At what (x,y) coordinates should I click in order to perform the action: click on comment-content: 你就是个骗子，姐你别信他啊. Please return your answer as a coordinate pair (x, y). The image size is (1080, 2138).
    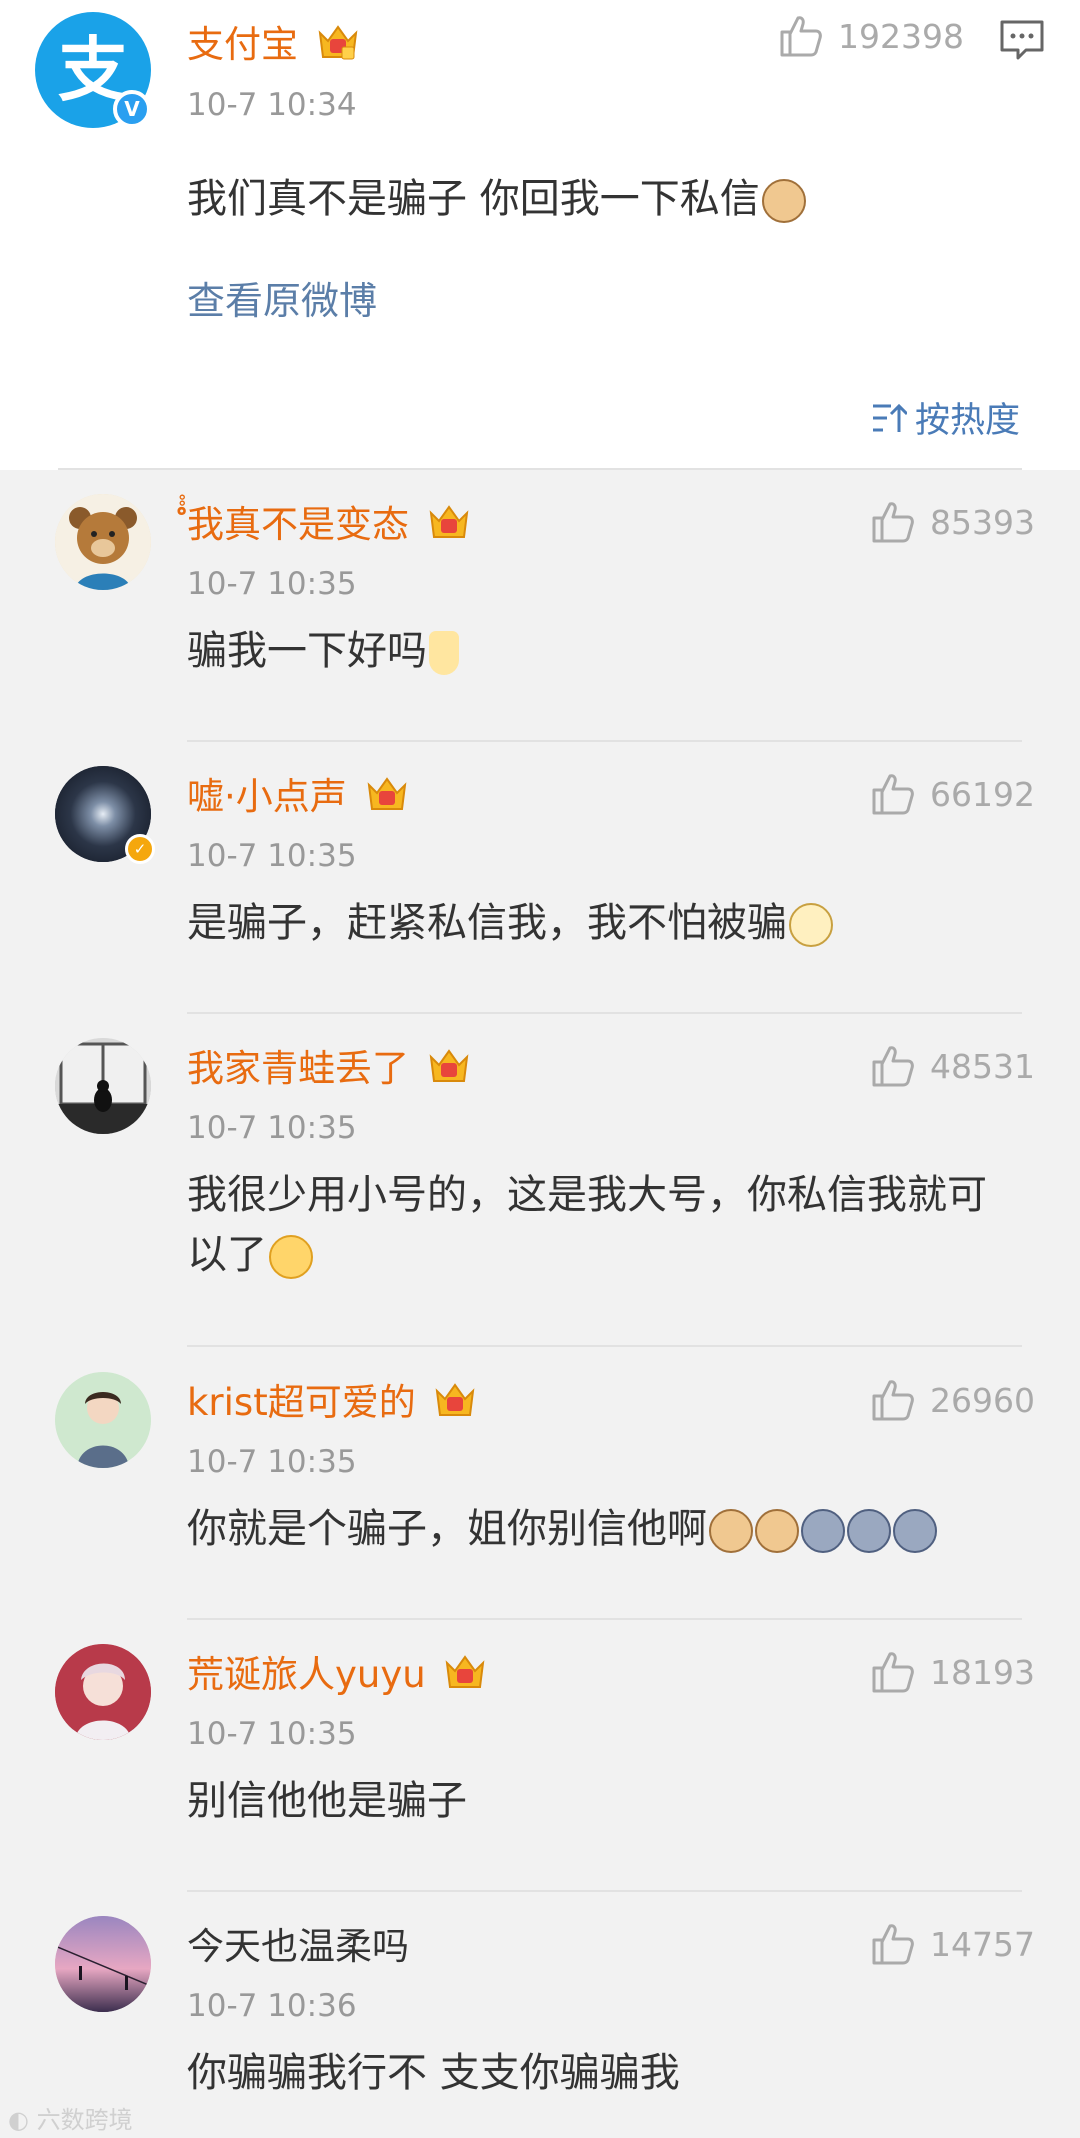
    Looking at the image, I should click on (447, 1529).